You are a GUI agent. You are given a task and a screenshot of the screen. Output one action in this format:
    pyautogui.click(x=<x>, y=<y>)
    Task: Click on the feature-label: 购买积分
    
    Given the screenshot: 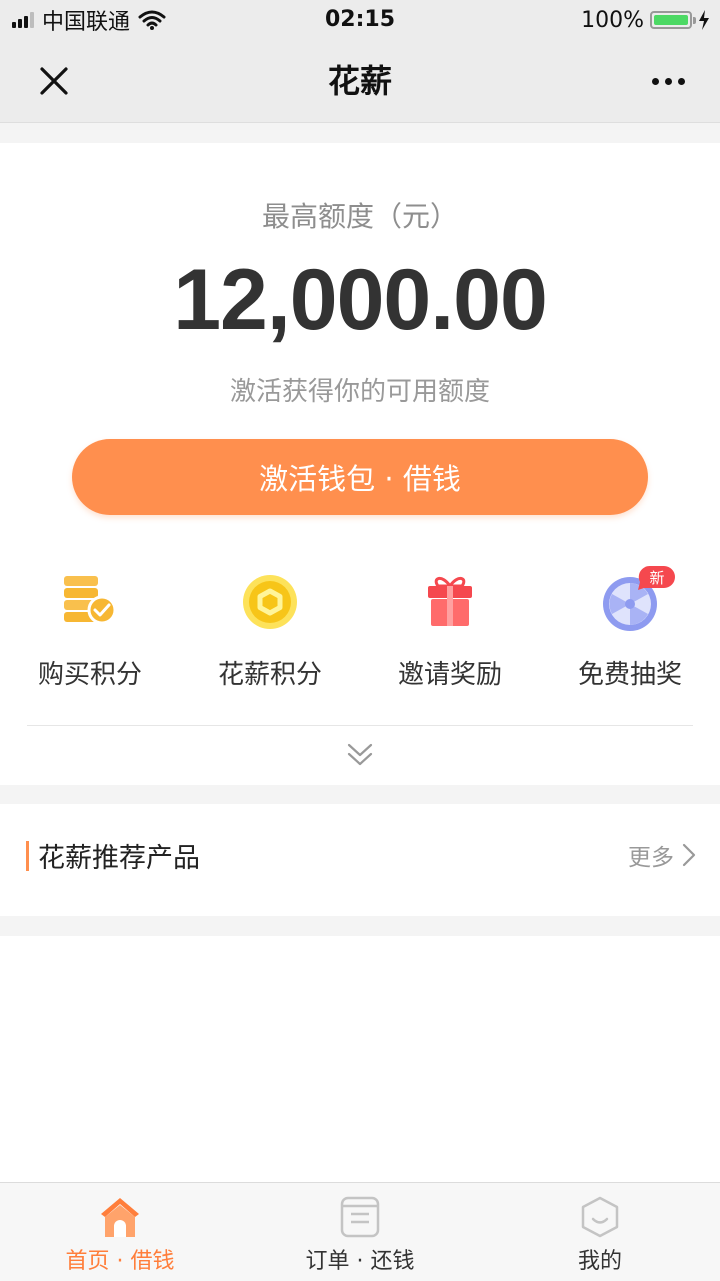 What is the action you would take?
    pyautogui.click(x=89, y=675)
    